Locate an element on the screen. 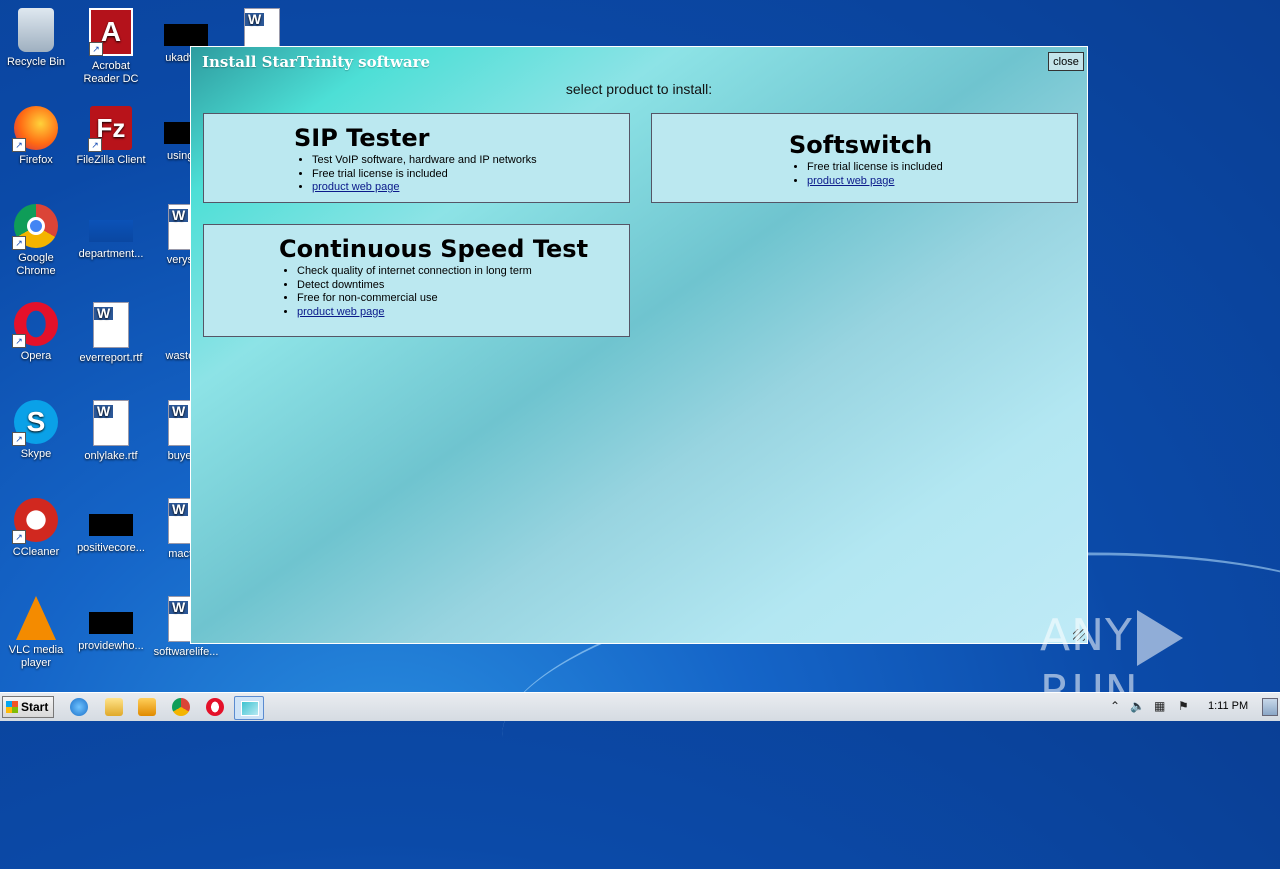 This screenshot has height=869, width=1280. desktop-icon-firefox: ↗ Firefox is located at coordinates (36, 136).